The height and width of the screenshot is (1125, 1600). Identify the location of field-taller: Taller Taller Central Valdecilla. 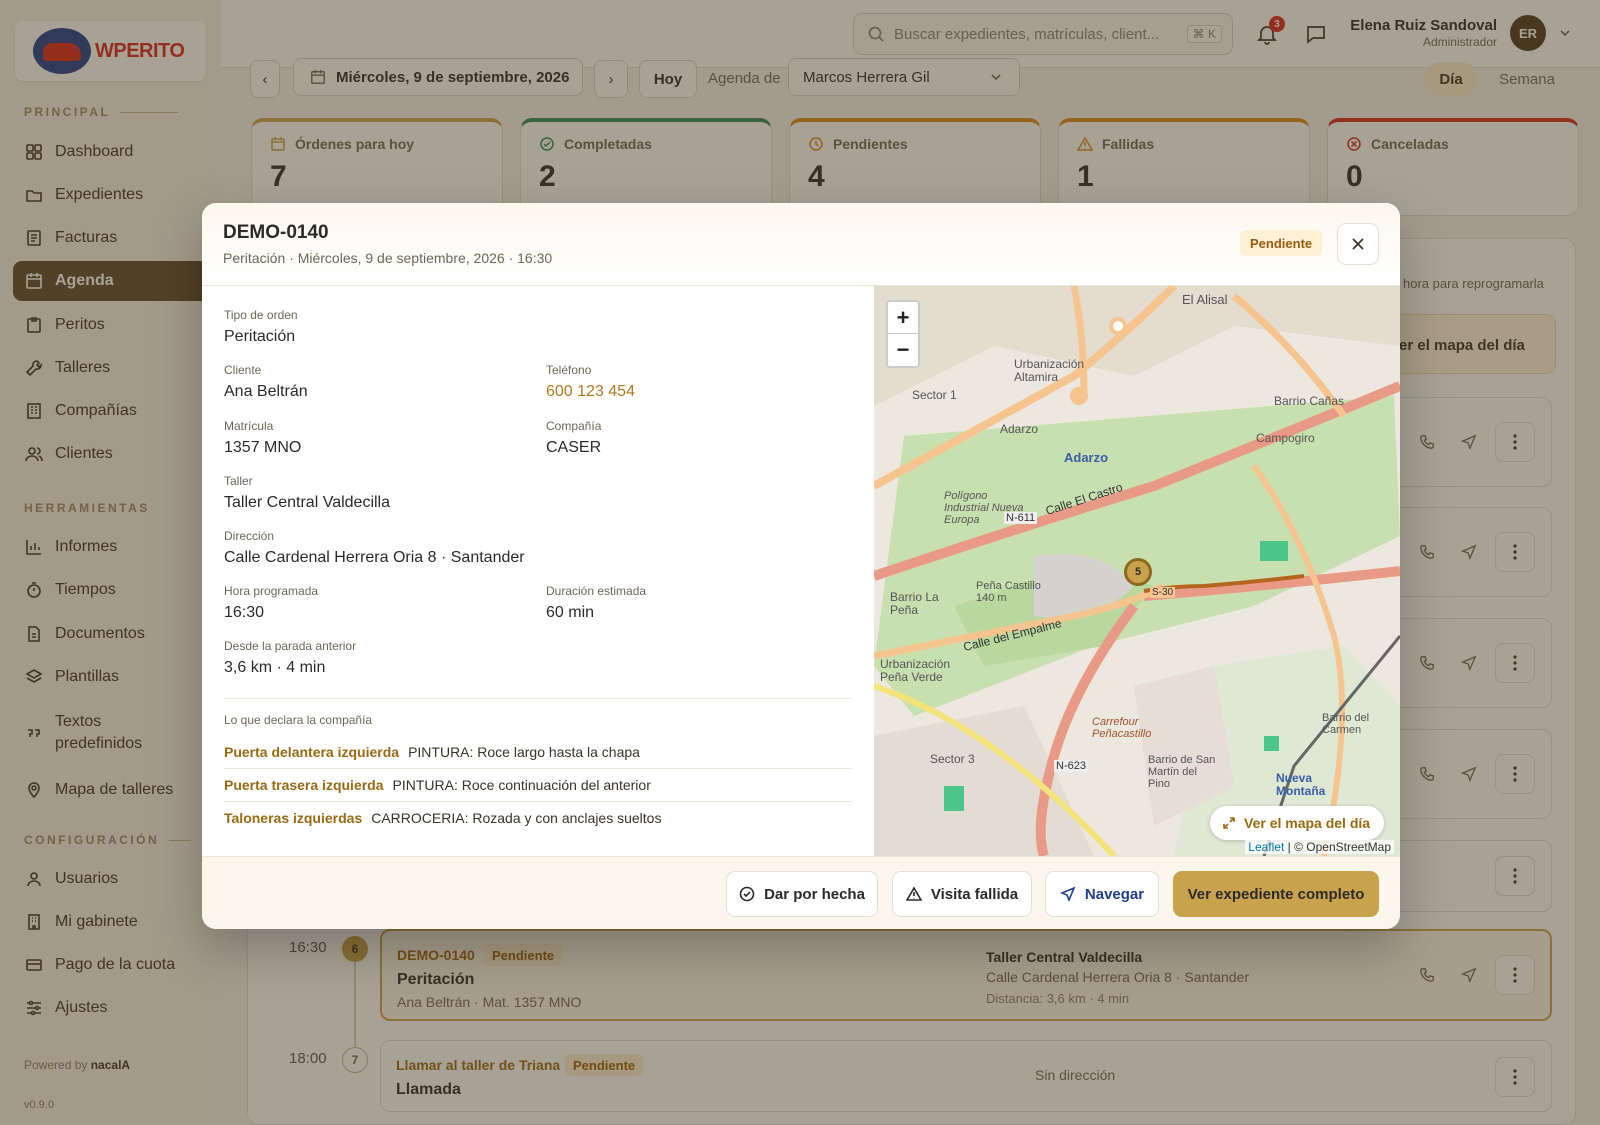
(307, 492).